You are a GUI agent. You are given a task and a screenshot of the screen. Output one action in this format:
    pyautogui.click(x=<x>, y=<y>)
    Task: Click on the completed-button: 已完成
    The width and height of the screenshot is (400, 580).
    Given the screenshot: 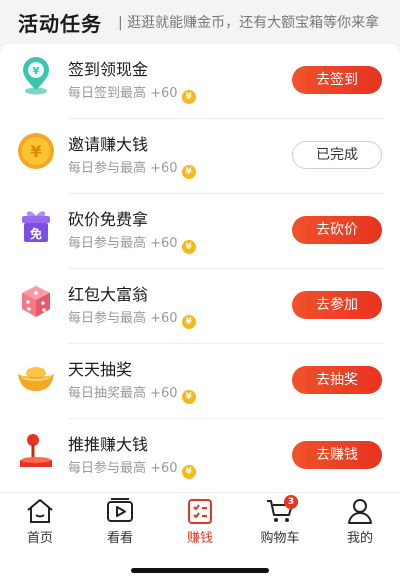 What is the action you would take?
    pyautogui.click(x=337, y=155)
    